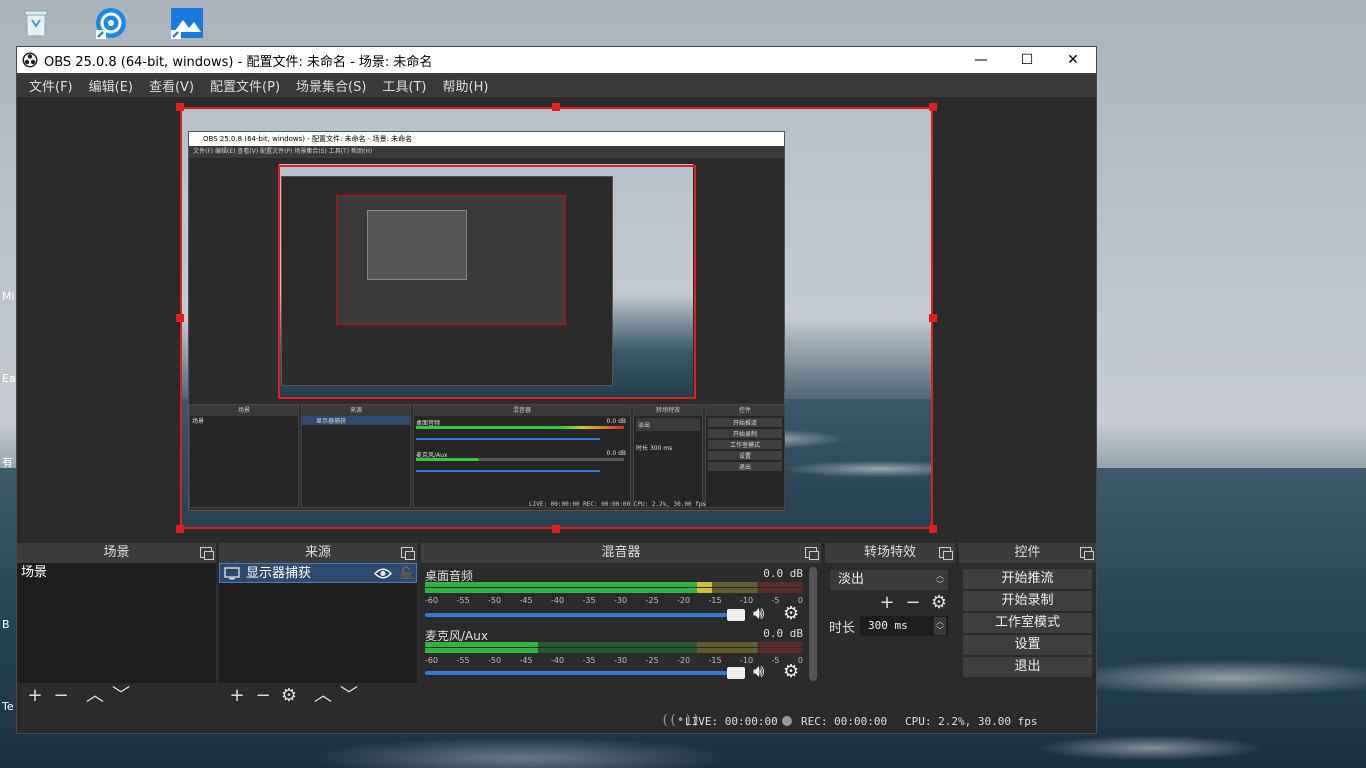 This screenshot has width=1366, height=768. I want to click on exit-button: 退出, so click(1027, 667).